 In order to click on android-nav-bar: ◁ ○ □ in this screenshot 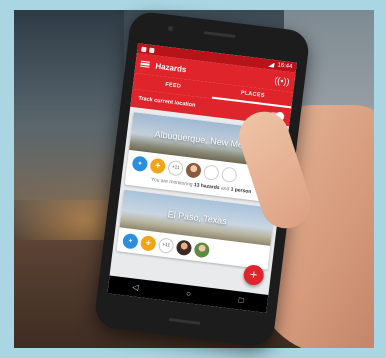, I will do `click(188, 294)`.